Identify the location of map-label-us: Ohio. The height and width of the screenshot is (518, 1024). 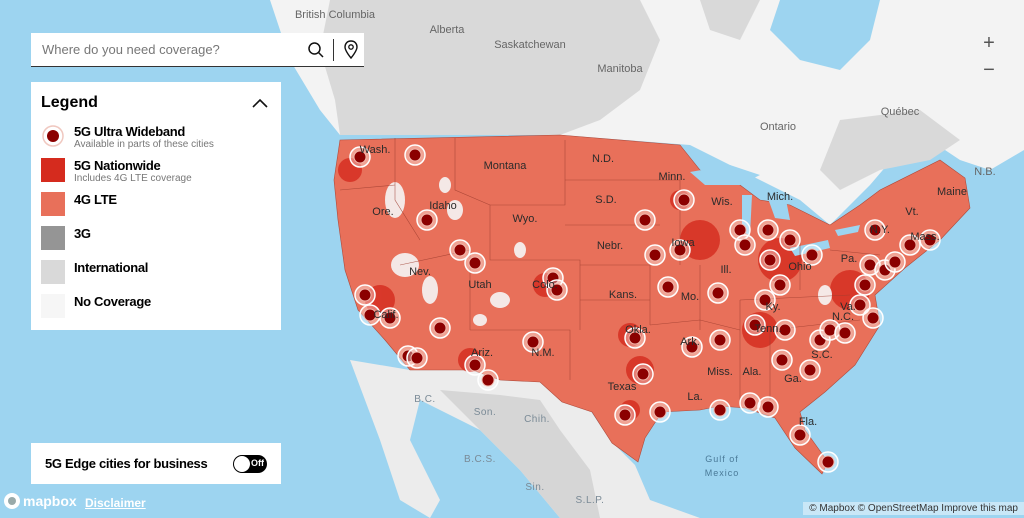
(799, 267).